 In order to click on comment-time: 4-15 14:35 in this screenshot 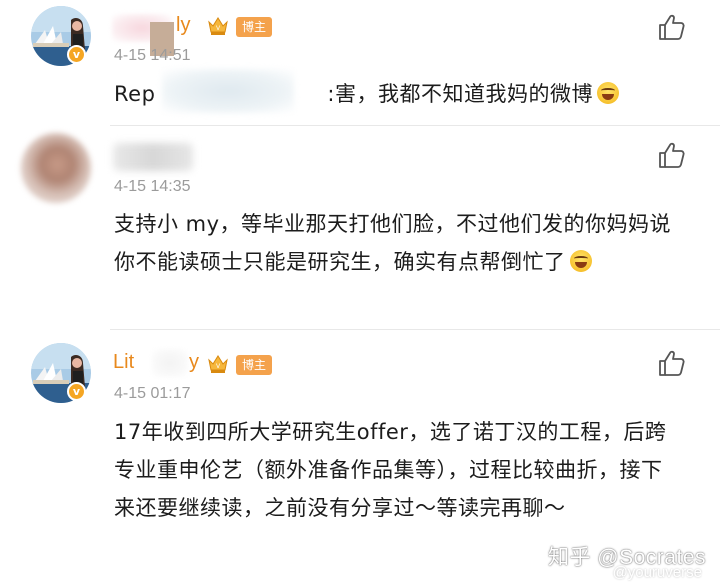, I will do `click(152, 186)`.